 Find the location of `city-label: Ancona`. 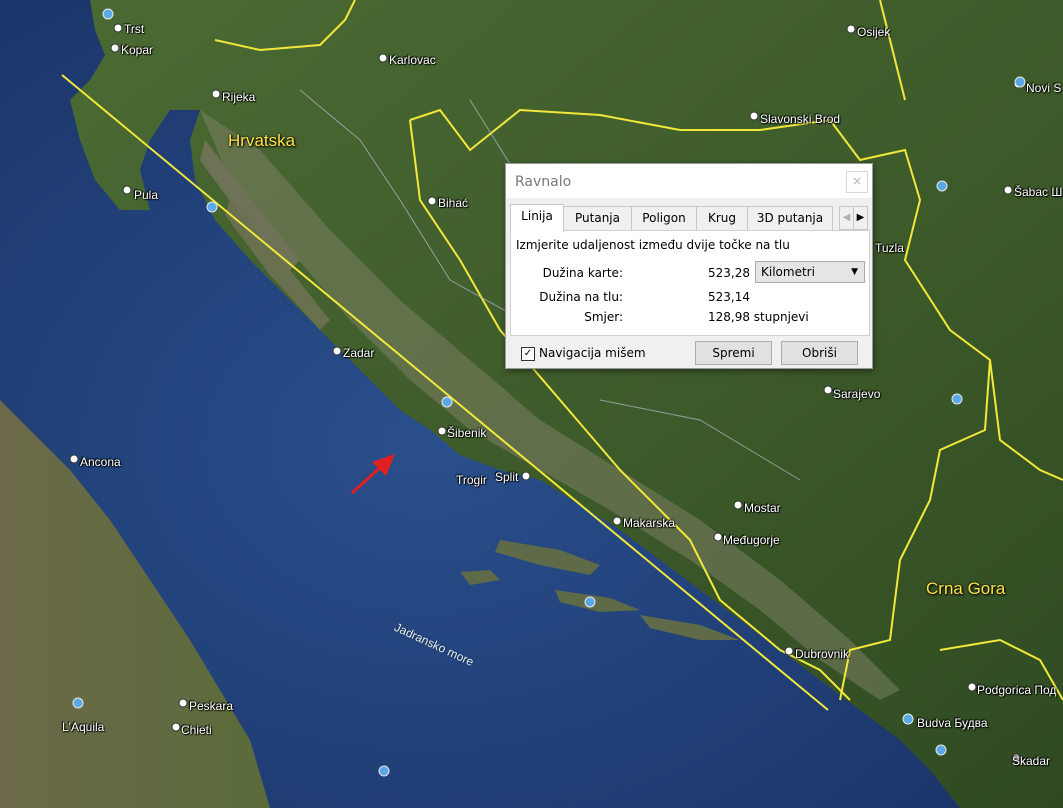

city-label: Ancona is located at coordinates (100, 462).